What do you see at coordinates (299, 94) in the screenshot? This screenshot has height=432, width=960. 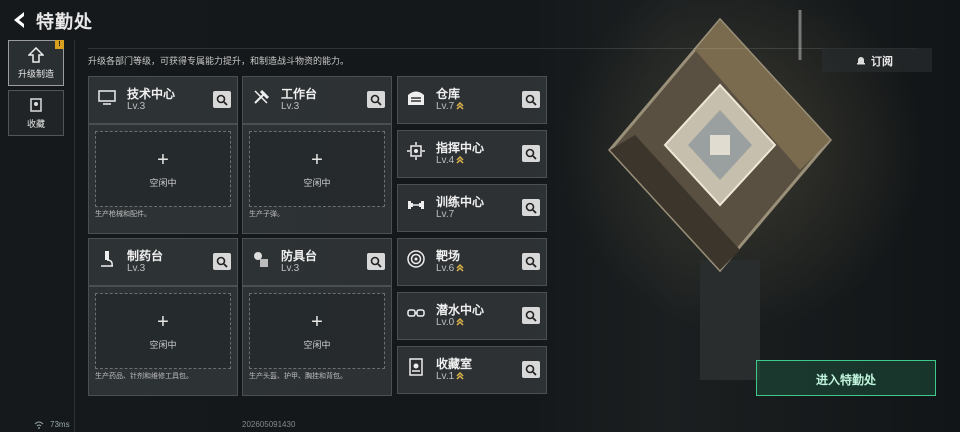 I see `card-name: 工作台` at bounding box center [299, 94].